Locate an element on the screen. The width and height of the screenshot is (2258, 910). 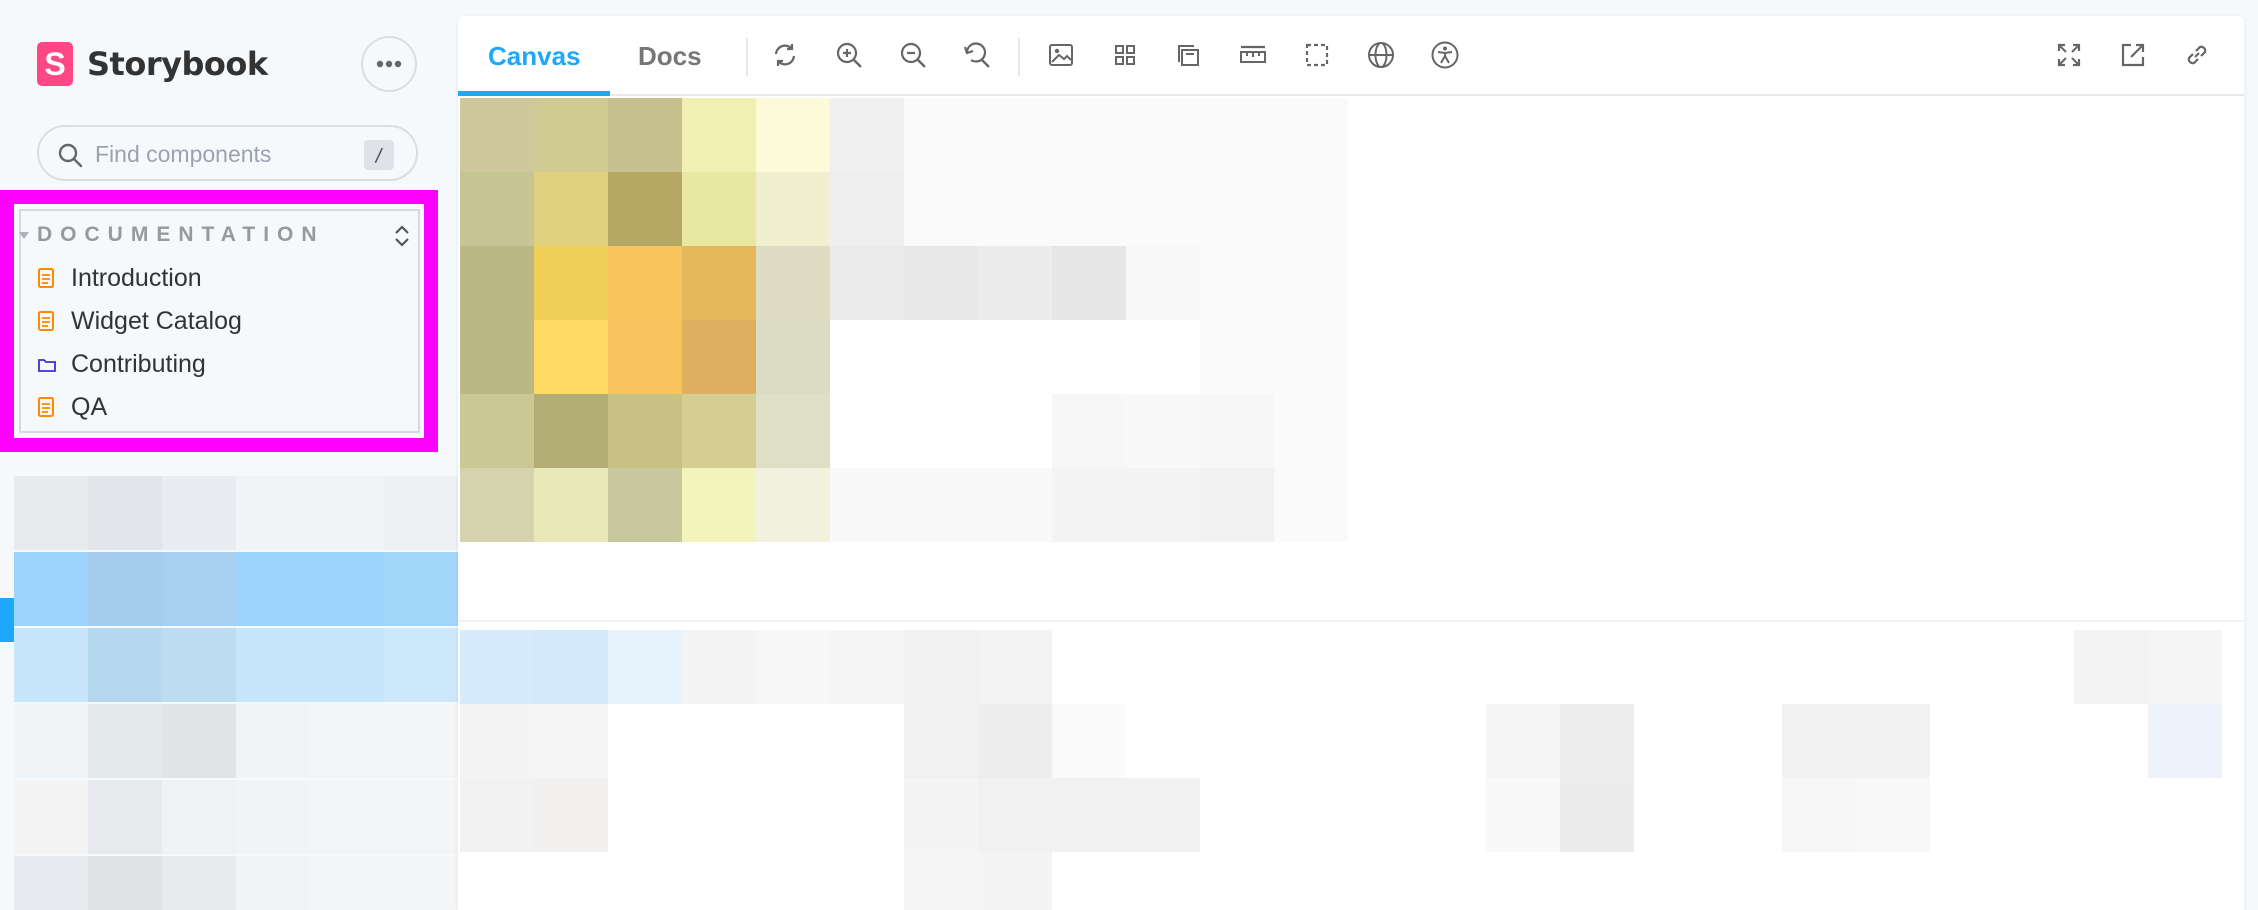
viewport-button is located at coordinates (1189, 55).